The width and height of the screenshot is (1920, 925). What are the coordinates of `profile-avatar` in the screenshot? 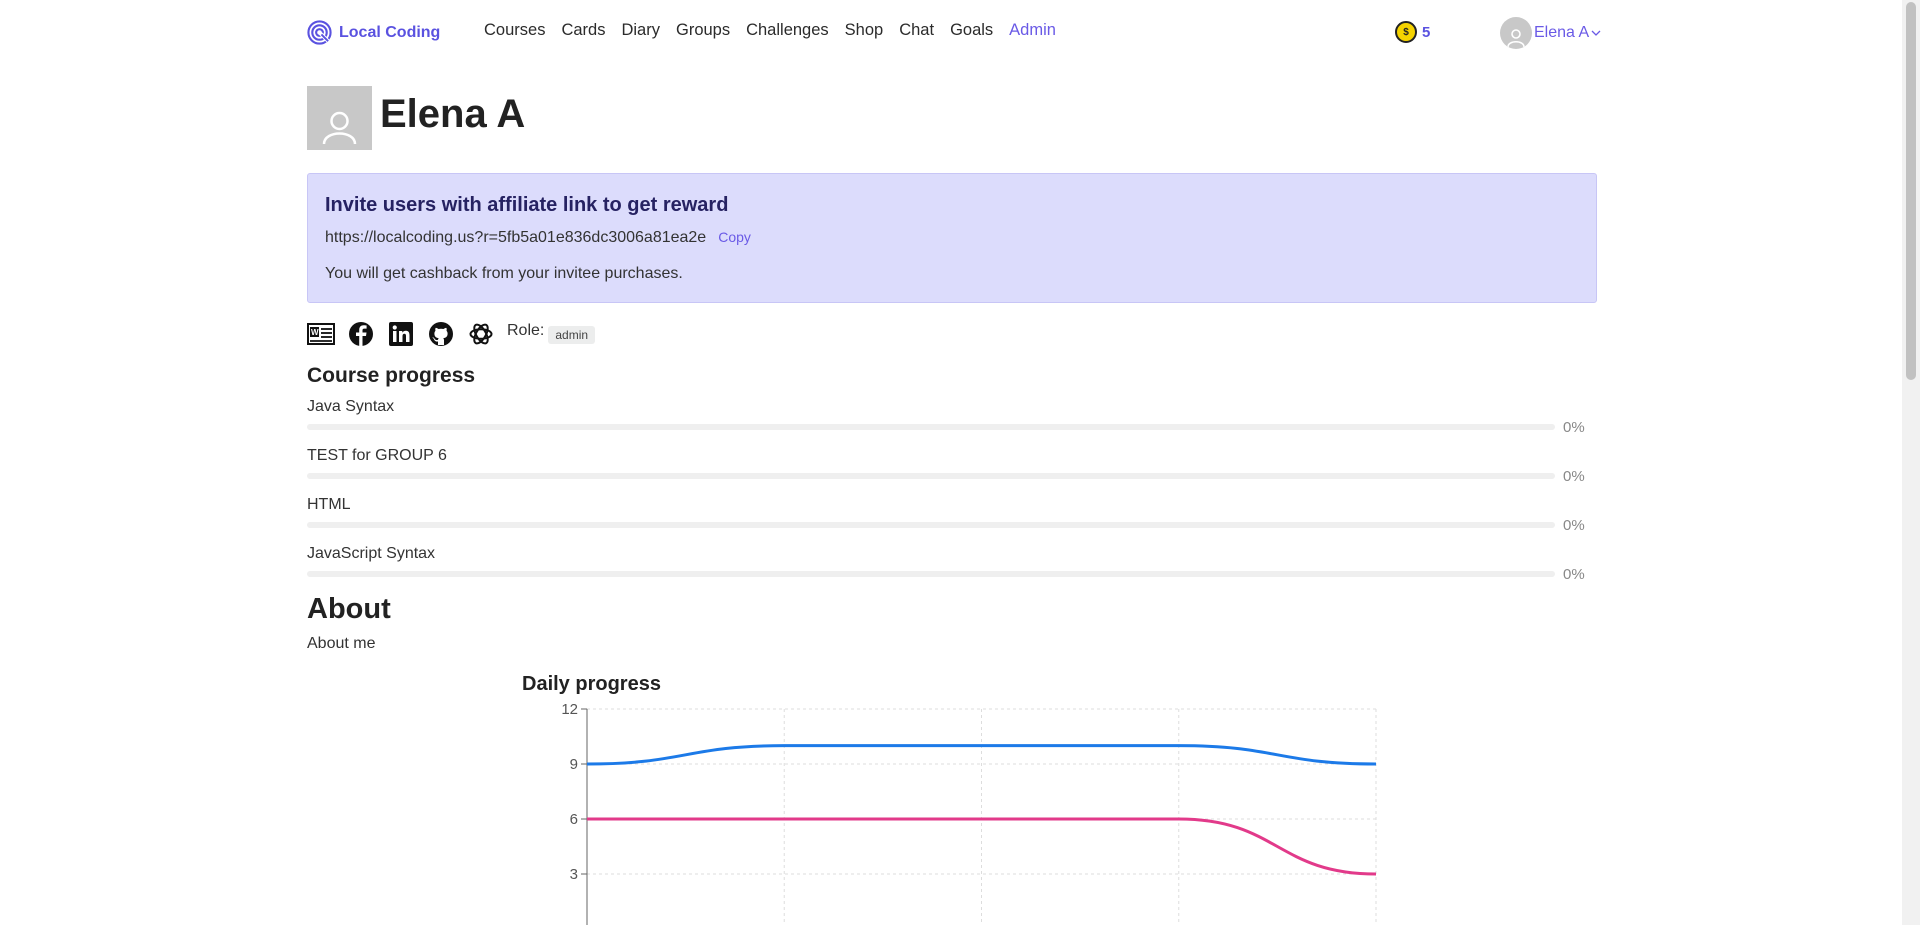 It's located at (339, 118).